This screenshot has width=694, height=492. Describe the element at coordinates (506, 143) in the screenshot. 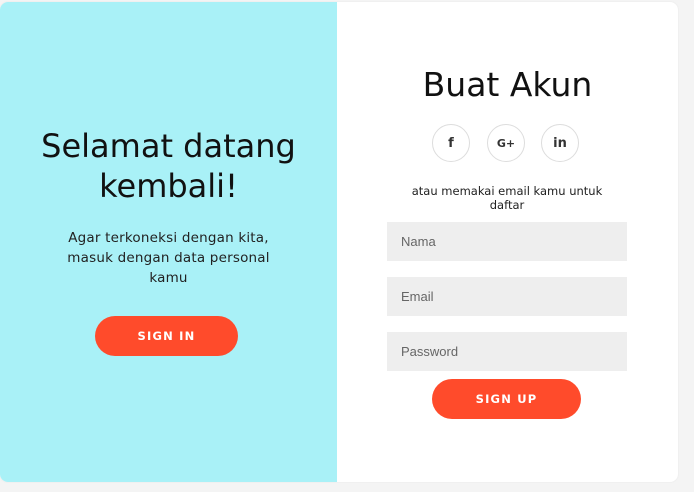

I see `google-plus-icon: G+` at that location.